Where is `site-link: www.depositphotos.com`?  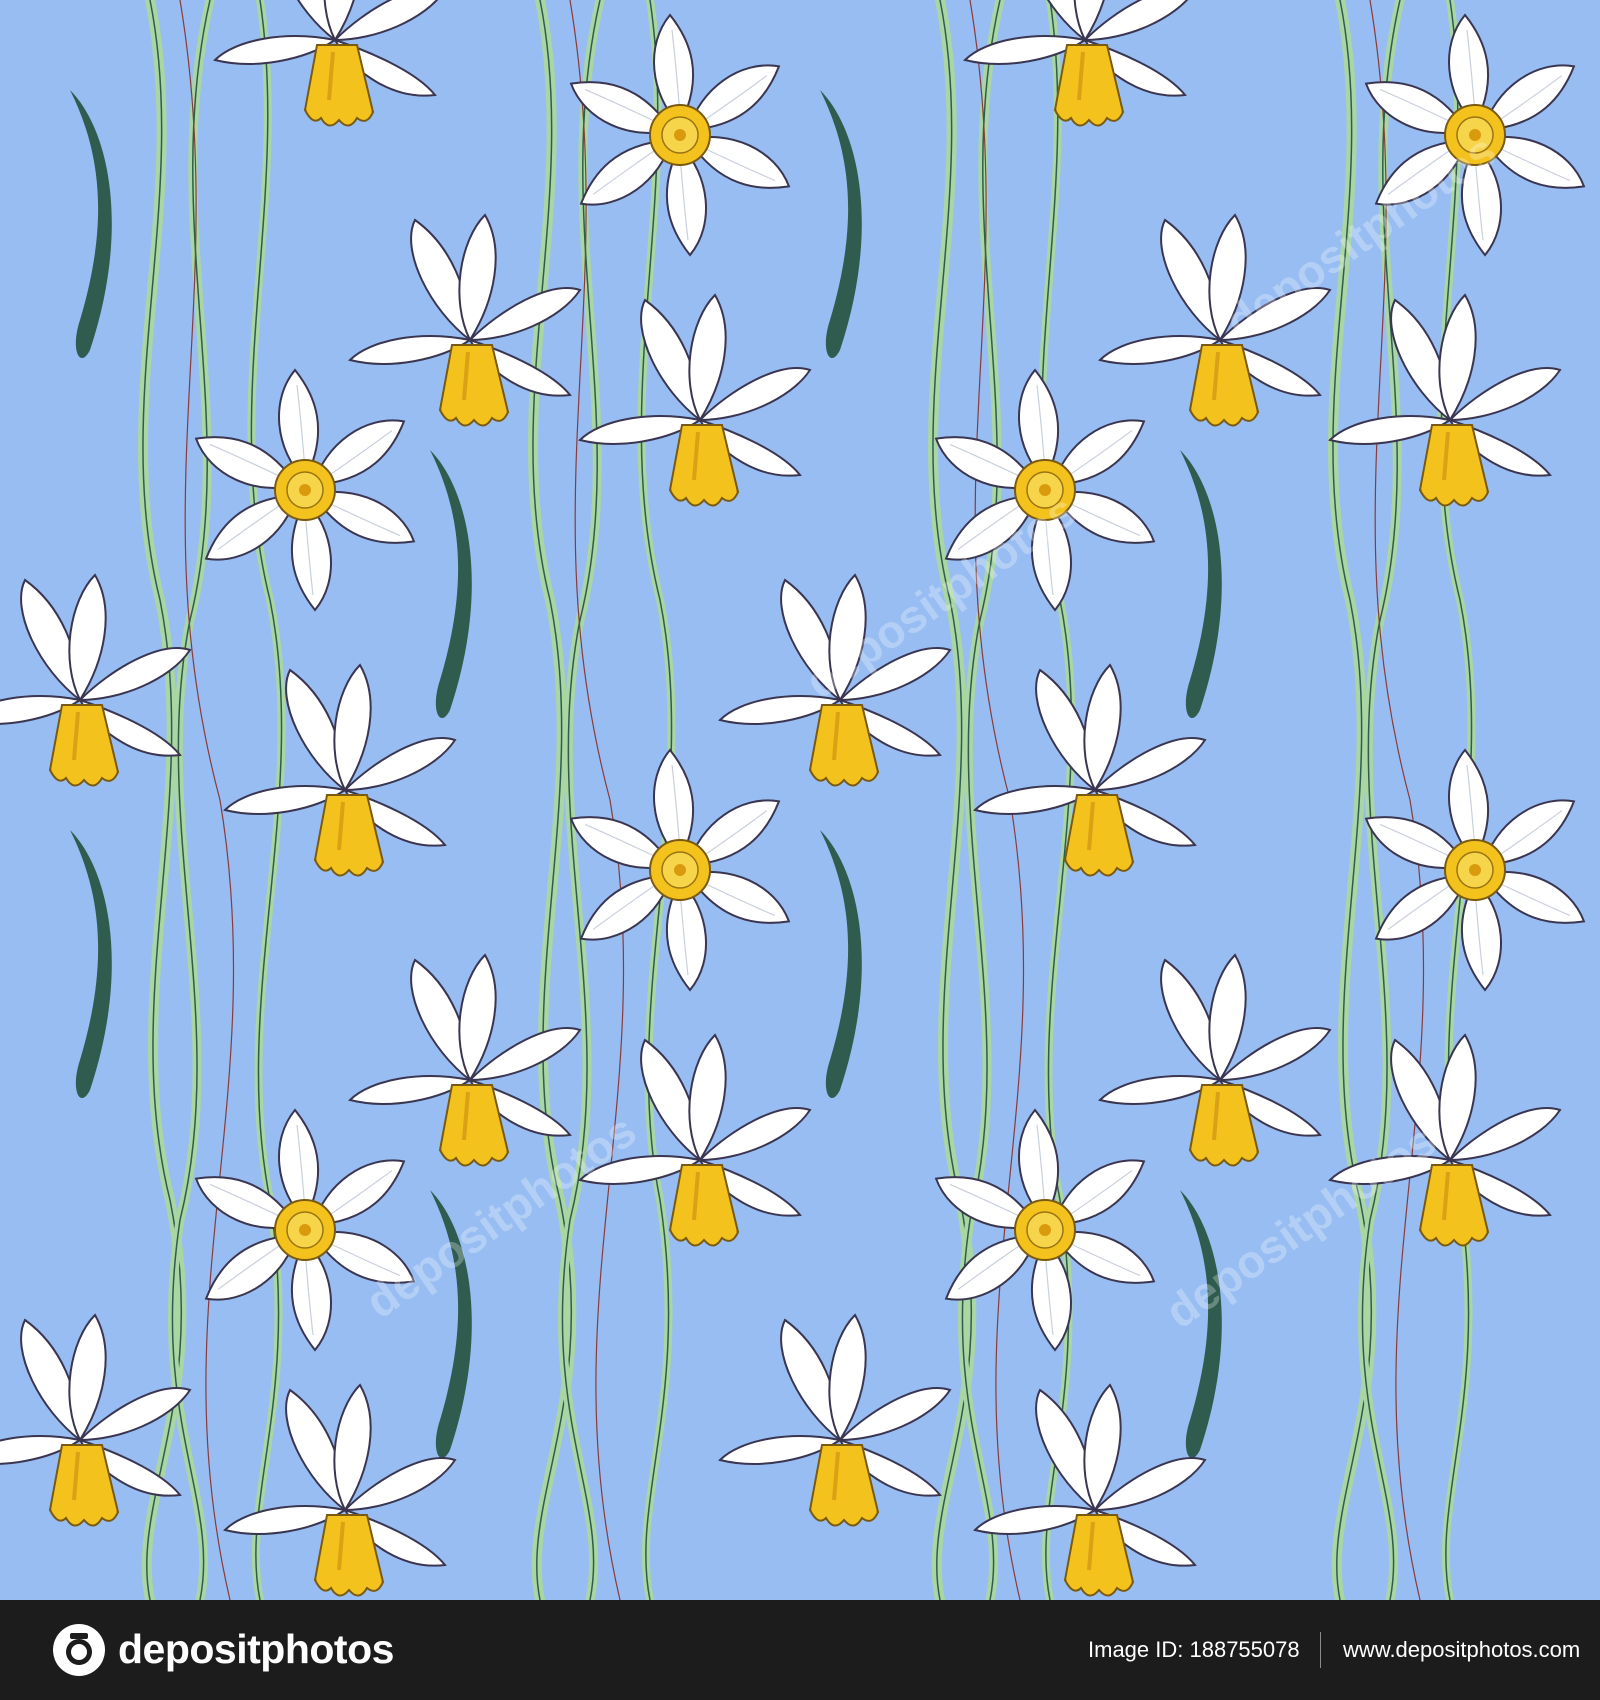 site-link: www.depositphotos.com is located at coordinates (1461, 1650).